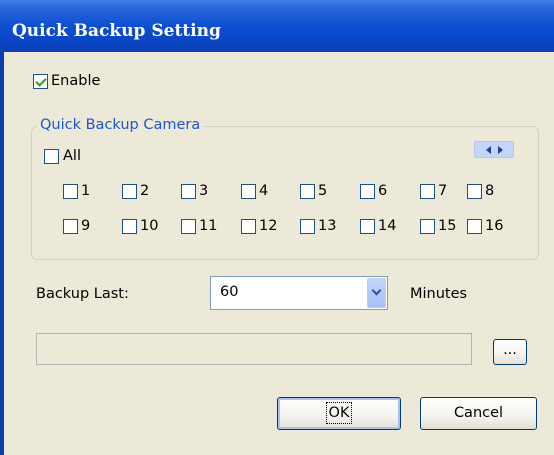 The height and width of the screenshot is (455, 554). I want to click on camera-8-label: 8, so click(490, 191).